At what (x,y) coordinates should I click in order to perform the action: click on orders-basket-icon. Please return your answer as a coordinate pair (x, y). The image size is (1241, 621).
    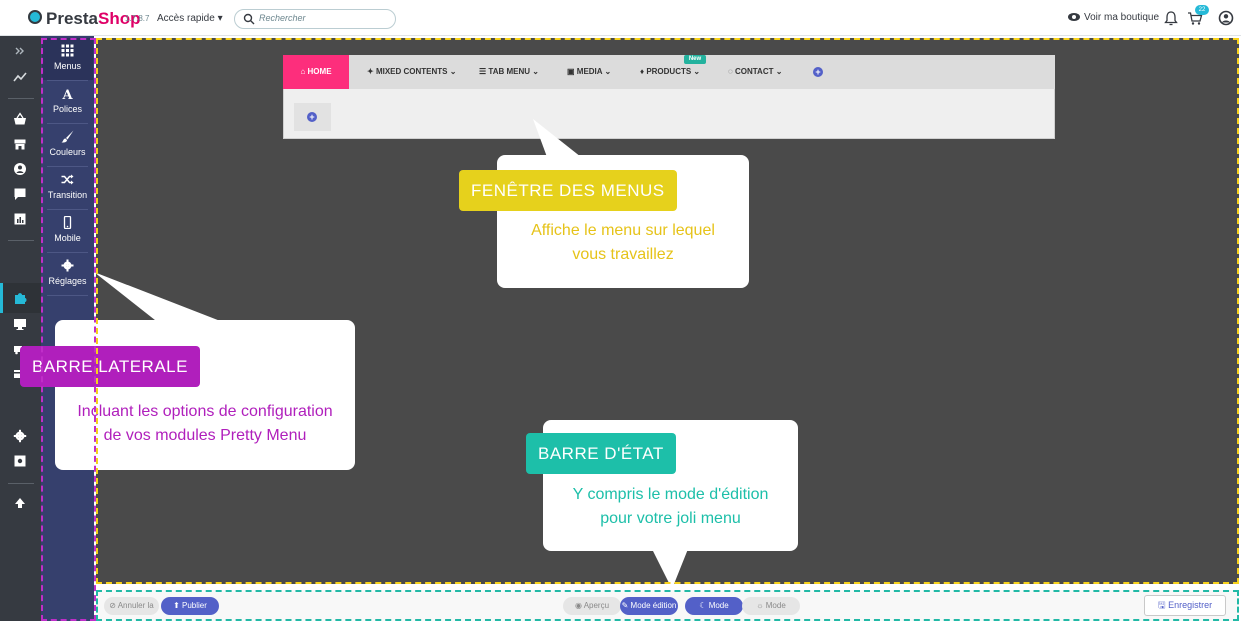
    Looking at the image, I should click on (20, 119).